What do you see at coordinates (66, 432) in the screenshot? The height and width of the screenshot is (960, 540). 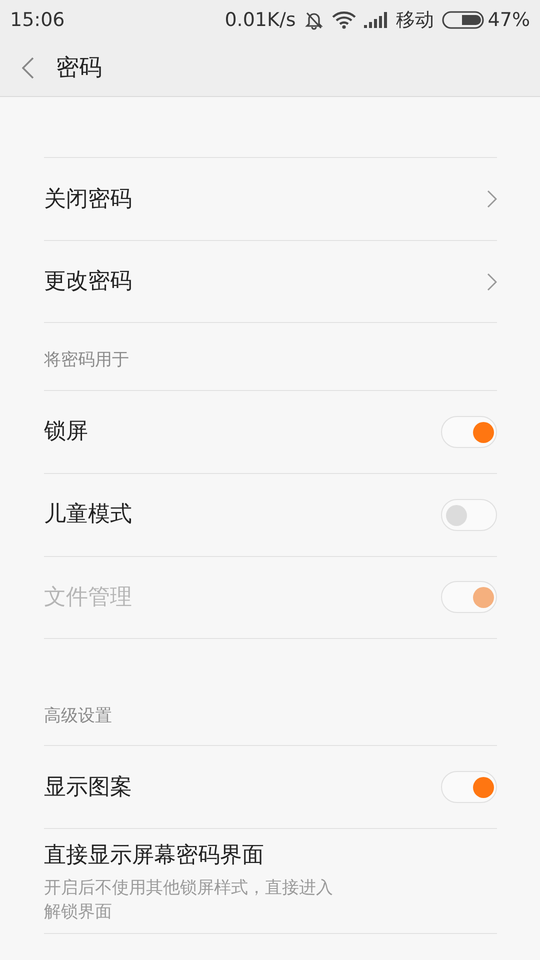 I see `setting-label: 锁屏` at bounding box center [66, 432].